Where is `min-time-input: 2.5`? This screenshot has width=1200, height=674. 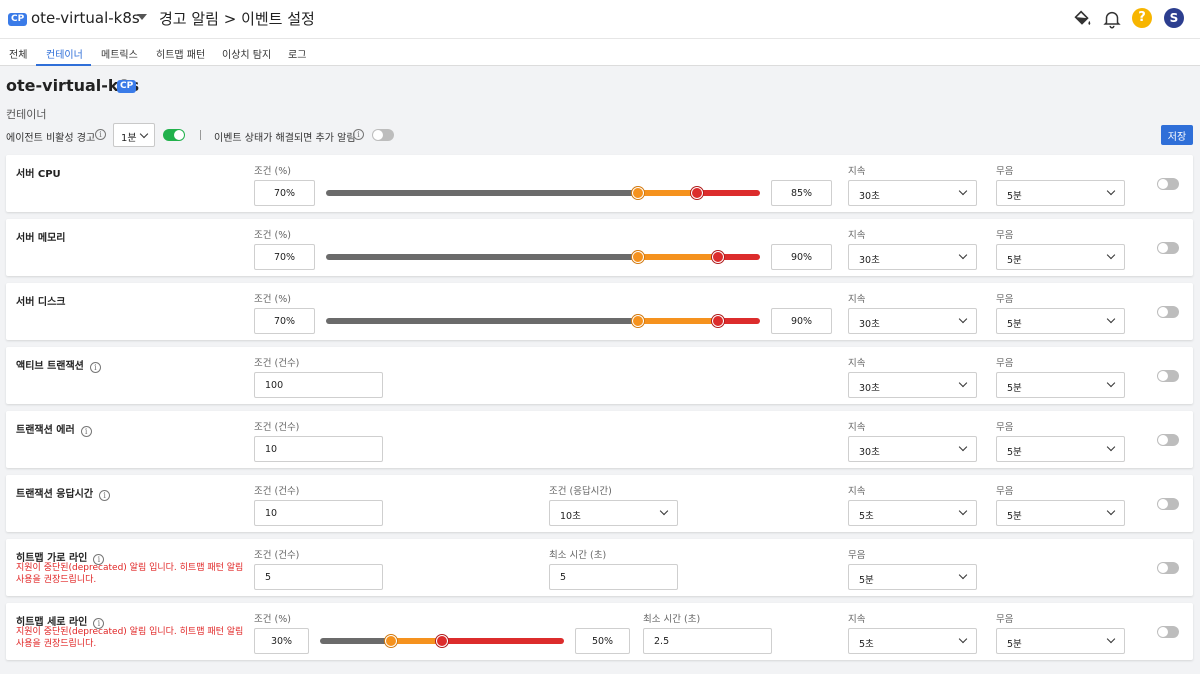 min-time-input: 2.5 is located at coordinates (707, 641).